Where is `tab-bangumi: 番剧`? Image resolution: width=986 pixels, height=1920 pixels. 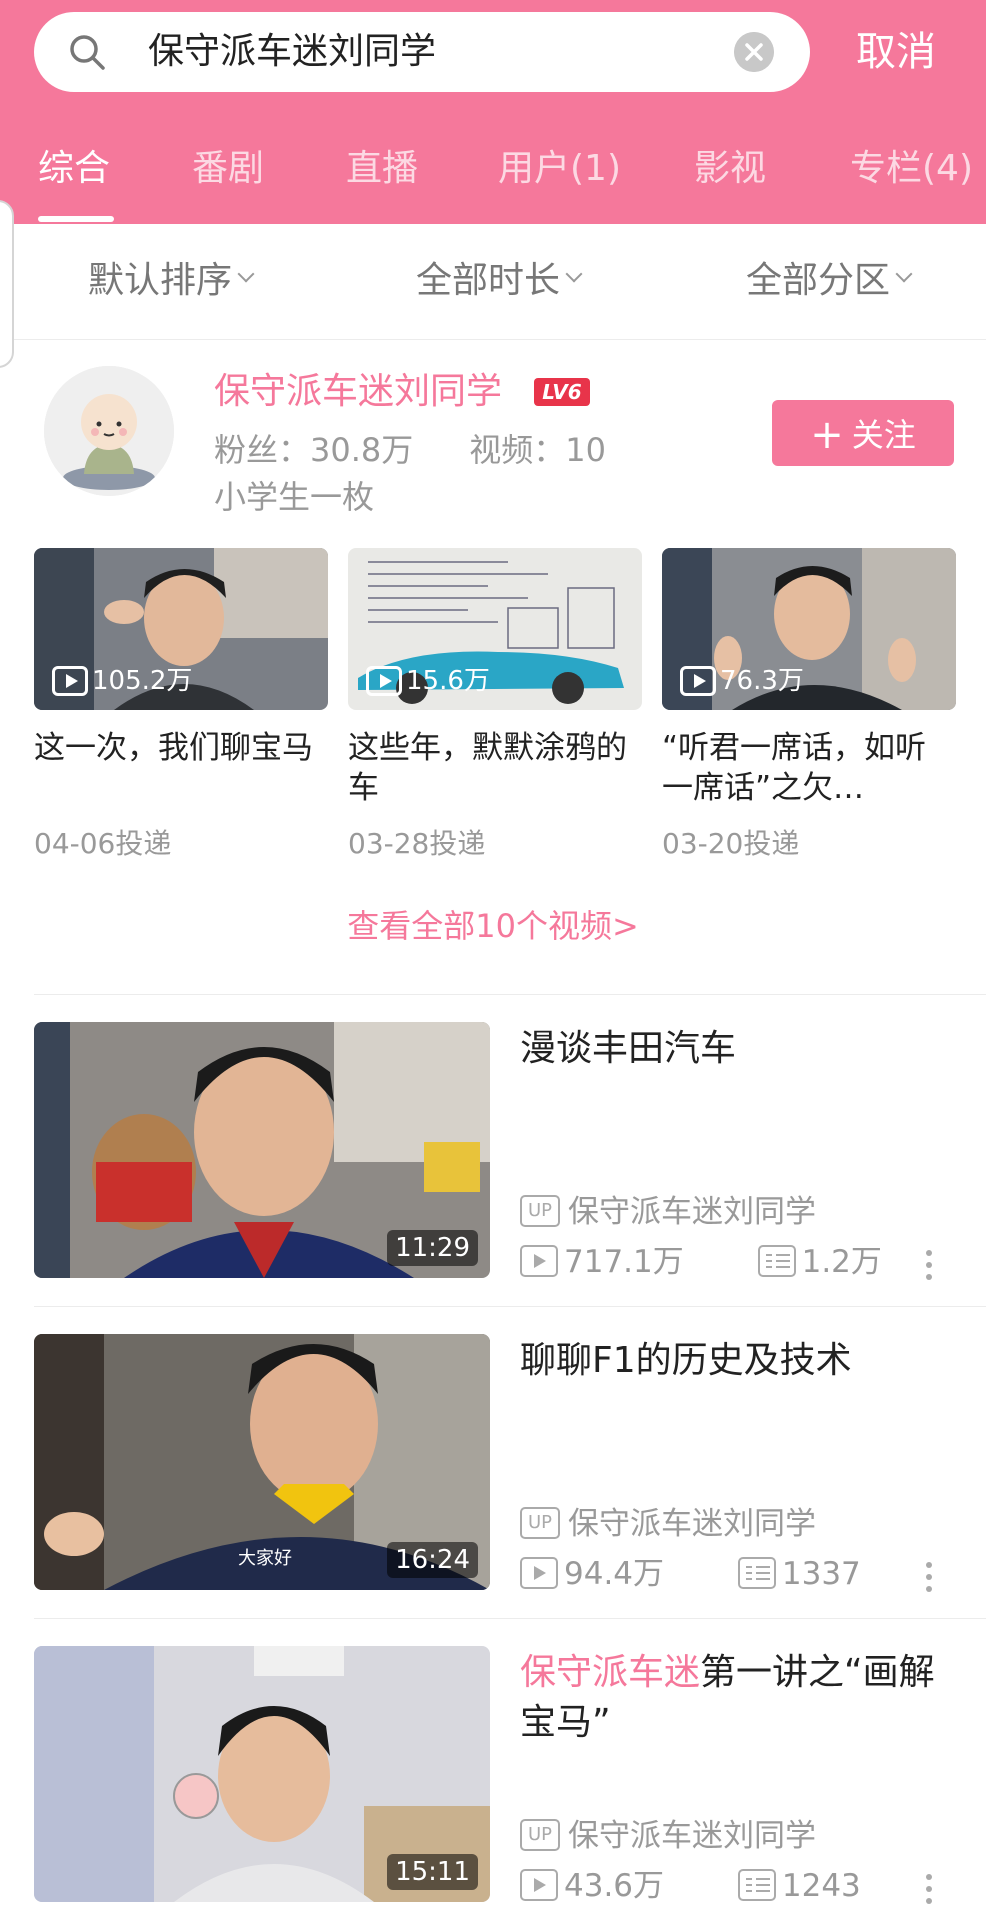 tab-bangumi: 番剧 is located at coordinates (228, 169).